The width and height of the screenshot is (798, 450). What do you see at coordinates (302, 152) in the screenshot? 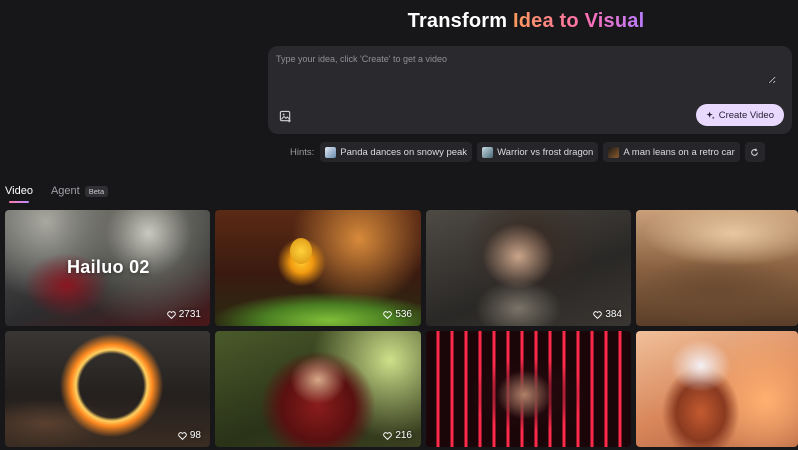
I see `hints-label: Hints:` at bounding box center [302, 152].